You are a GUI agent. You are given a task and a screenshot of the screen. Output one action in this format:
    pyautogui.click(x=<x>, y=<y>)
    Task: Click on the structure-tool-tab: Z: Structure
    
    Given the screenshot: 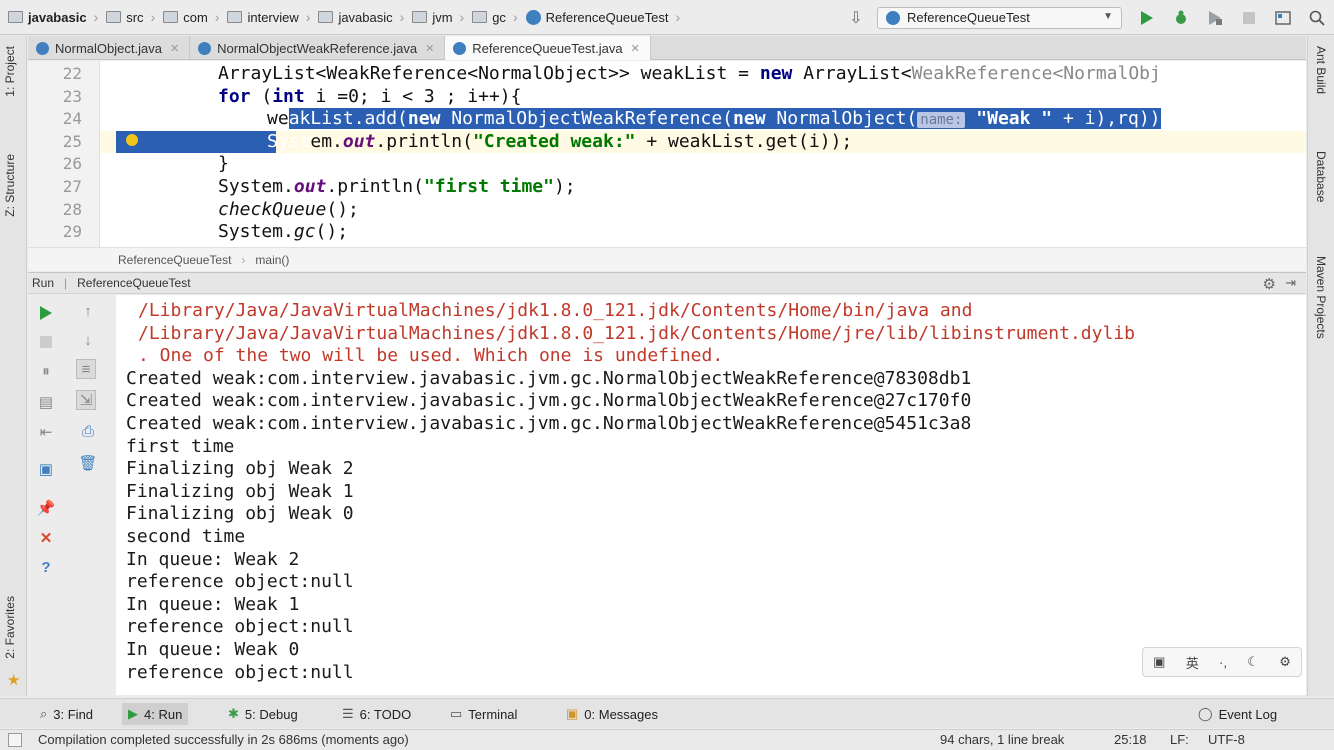 What is the action you would take?
    pyautogui.click(x=10, y=185)
    